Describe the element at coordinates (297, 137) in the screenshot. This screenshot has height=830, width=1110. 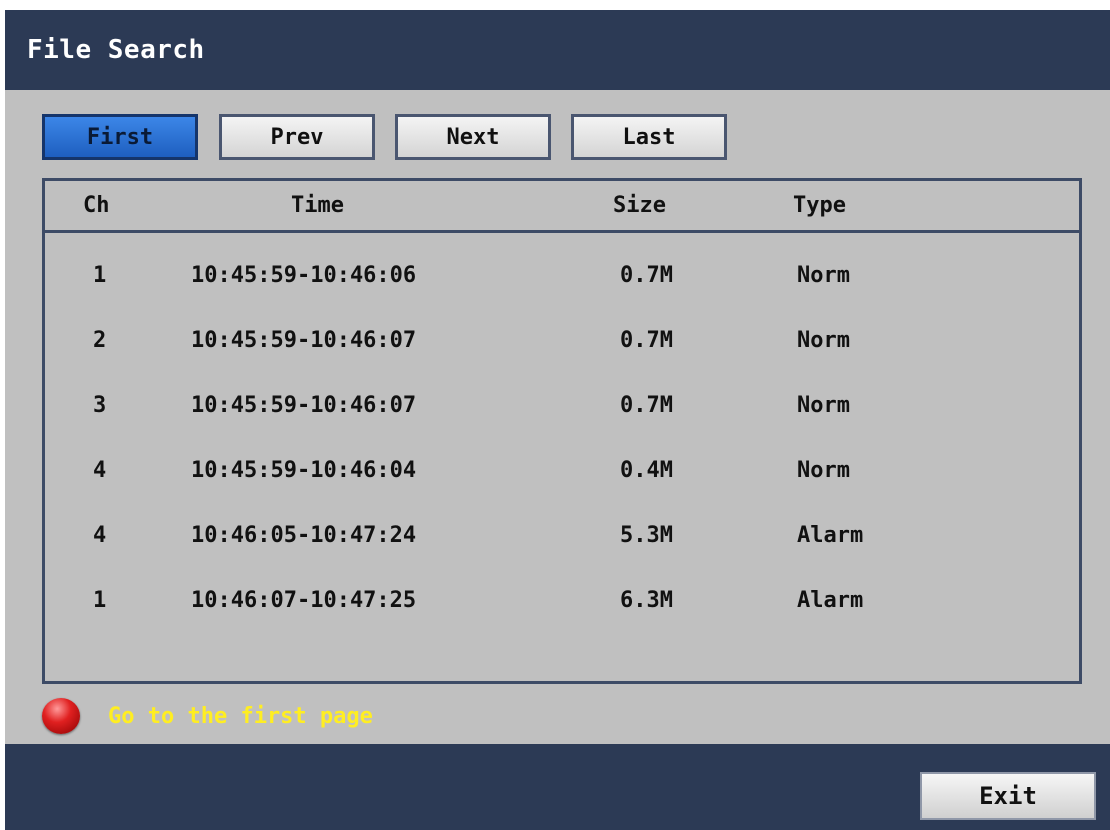
I see `prev-page-button: Prev` at that location.